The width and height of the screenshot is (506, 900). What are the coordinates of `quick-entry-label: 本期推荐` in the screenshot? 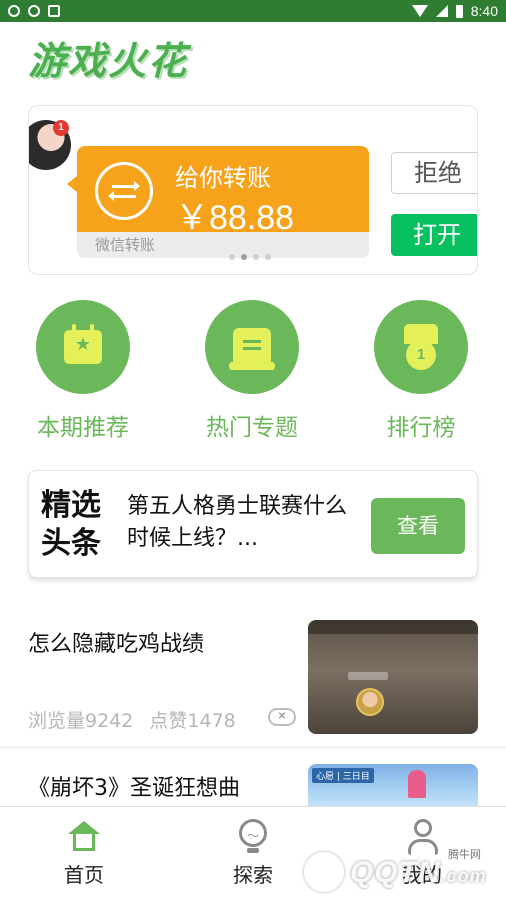 It's located at (83, 428).